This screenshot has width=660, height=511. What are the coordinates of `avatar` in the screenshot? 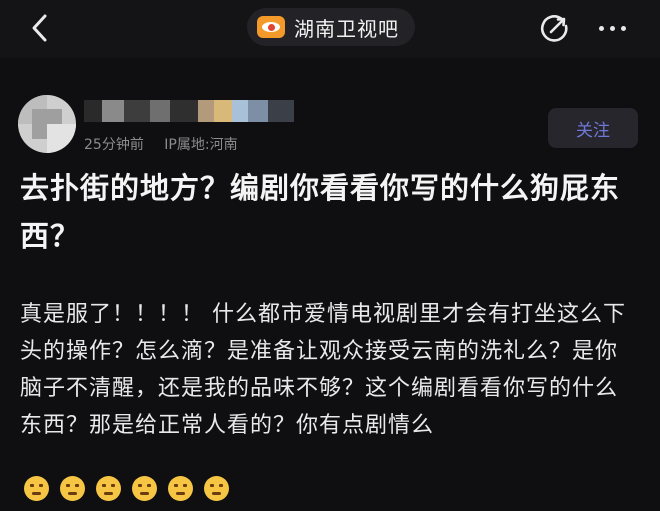 It's located at (47, 124).